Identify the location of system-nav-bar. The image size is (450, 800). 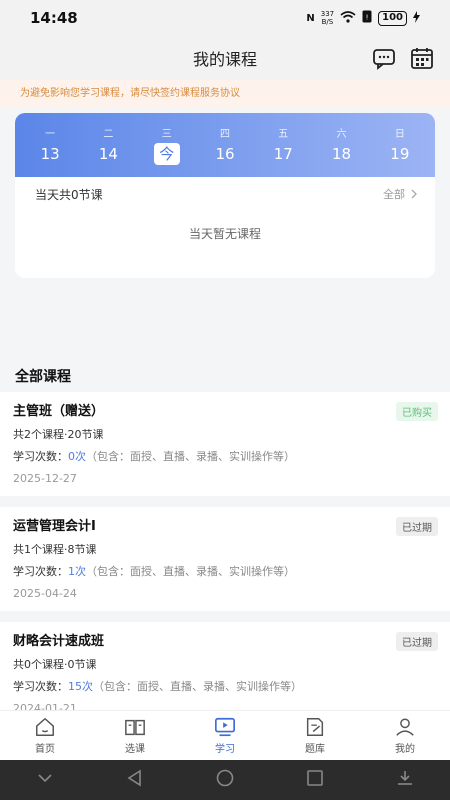
(225, 780).